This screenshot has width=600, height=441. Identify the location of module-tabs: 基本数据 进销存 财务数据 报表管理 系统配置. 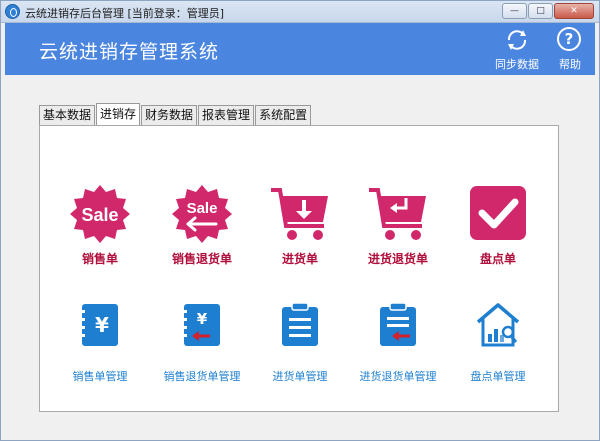
(175, 114).